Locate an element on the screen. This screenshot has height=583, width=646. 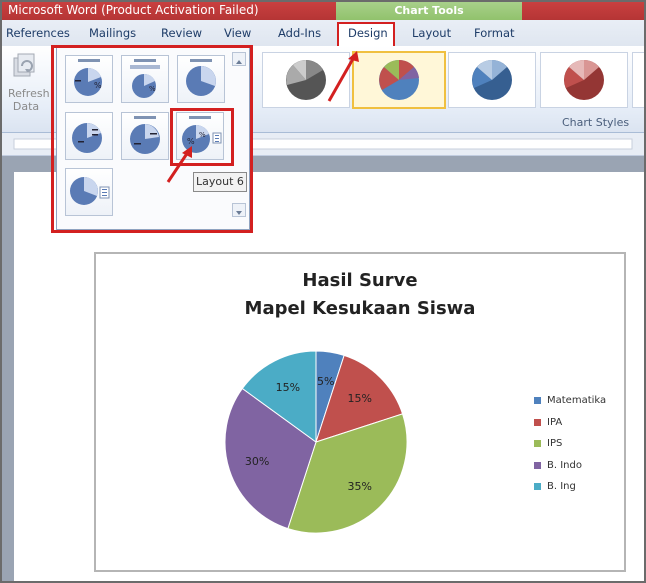
chart-legend: Matematika IPA IPS B. Indo B. Ing is located at coordinates (580, 445).